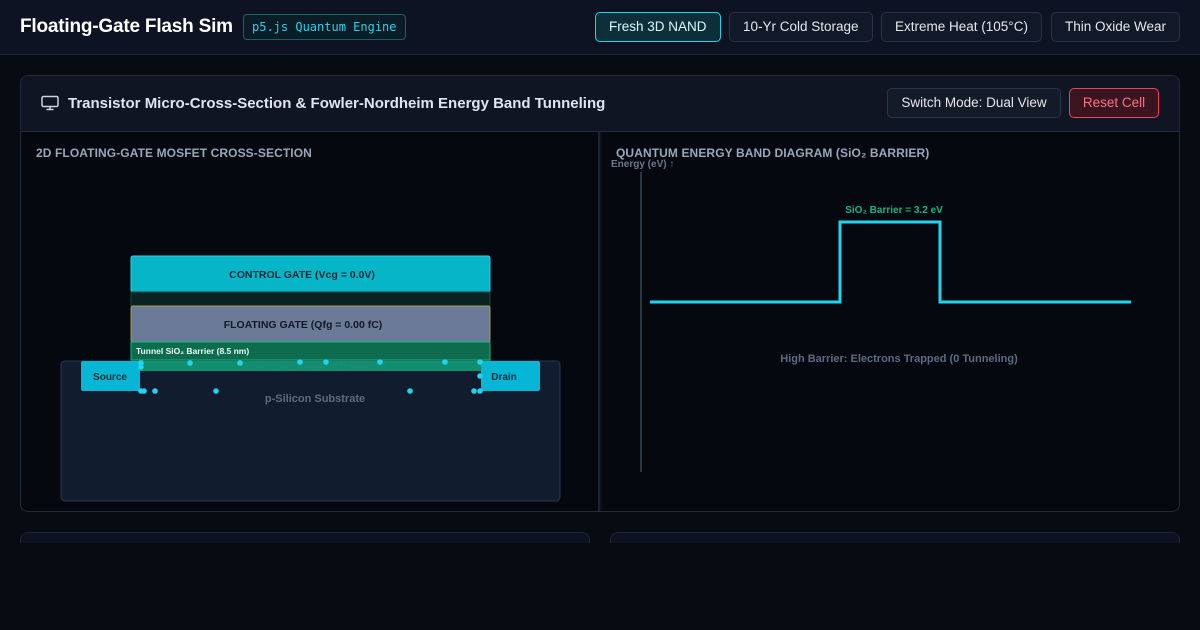 Image resolution: width=1200 pixels, height=630 pixels. What do you see at coordinates (110, 377) in the screenshot?
I see `source-label: Source` at bounding box center [110, 377].